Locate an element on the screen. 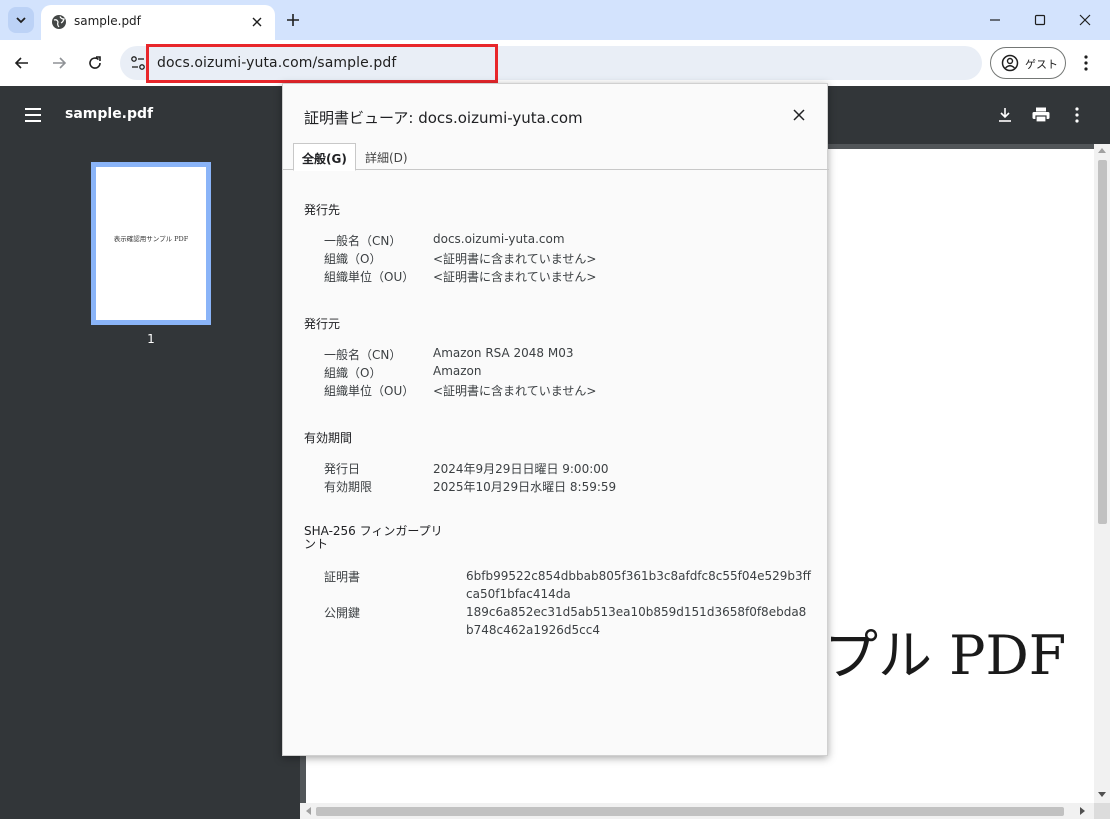 The height and width of the screenshot is (819, 1110). horizontal-scrollbar is located at coordinates (697, 811).